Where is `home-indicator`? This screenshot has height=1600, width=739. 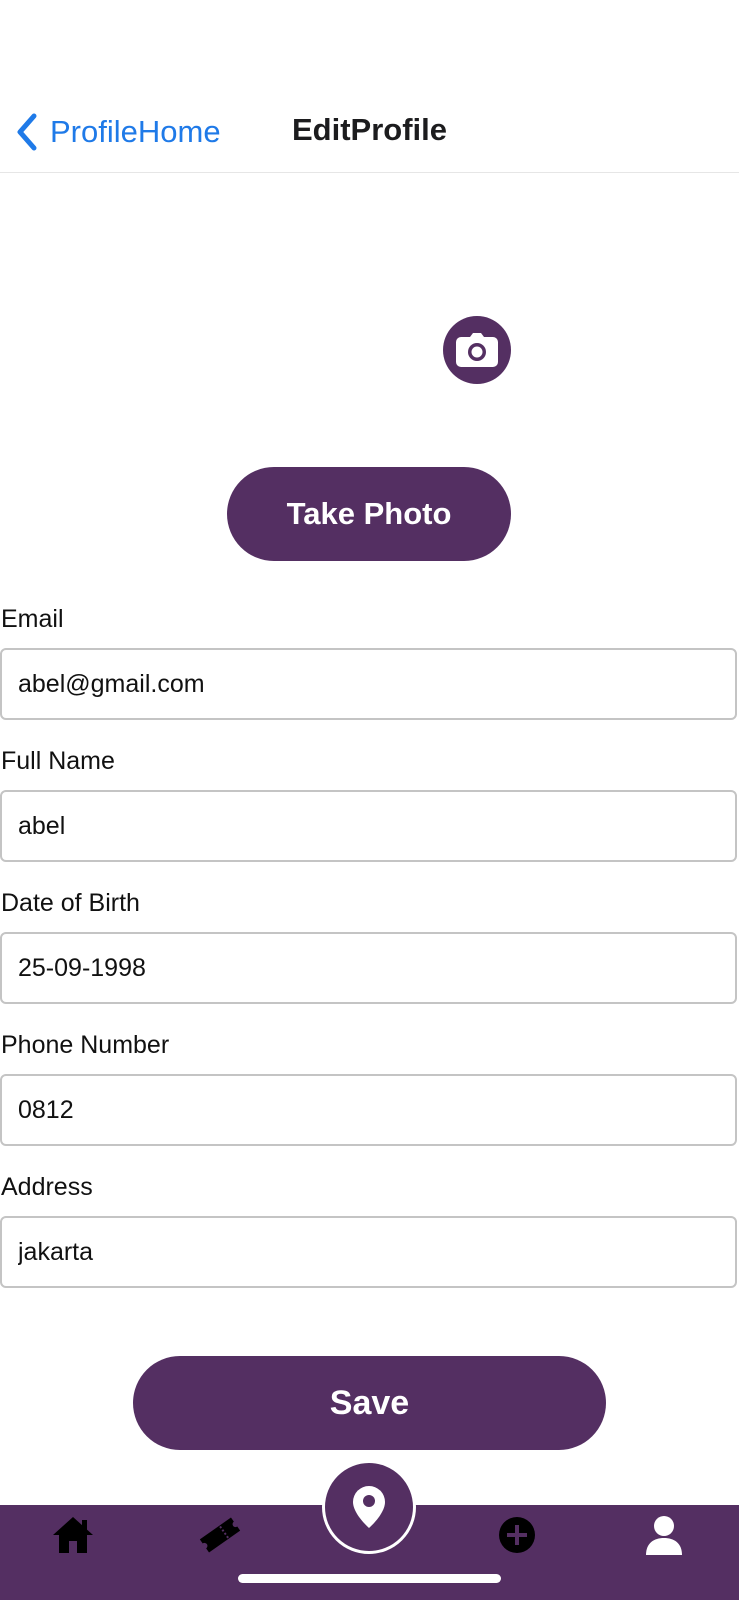
home-indicator is located at coordinates (369, 1578).